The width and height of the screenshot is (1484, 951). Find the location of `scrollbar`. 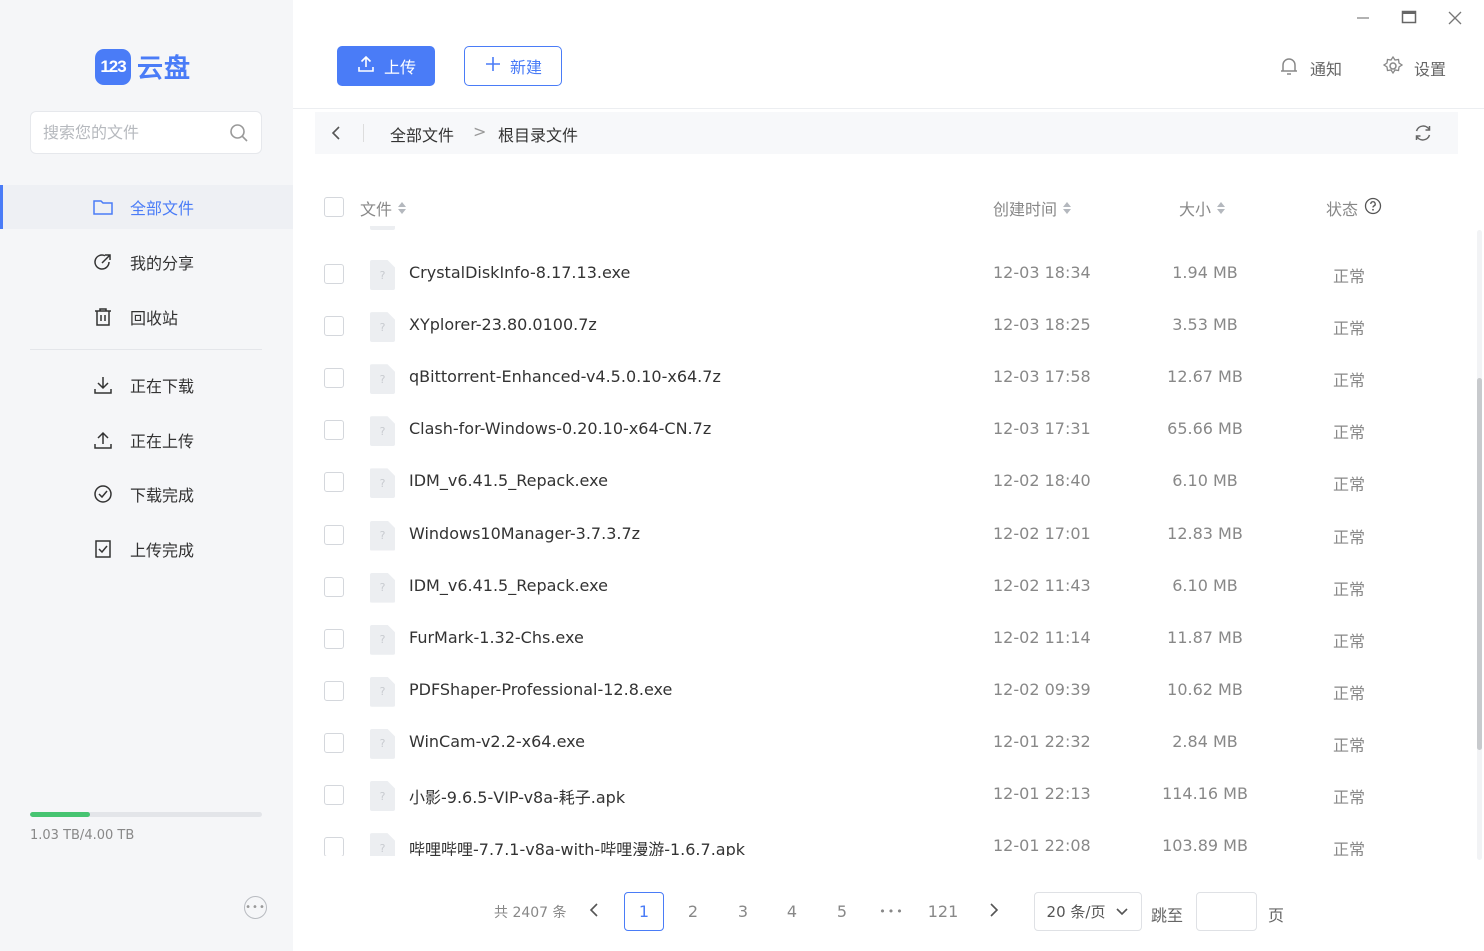

scrollbar is located at coordinates (1479, 545).